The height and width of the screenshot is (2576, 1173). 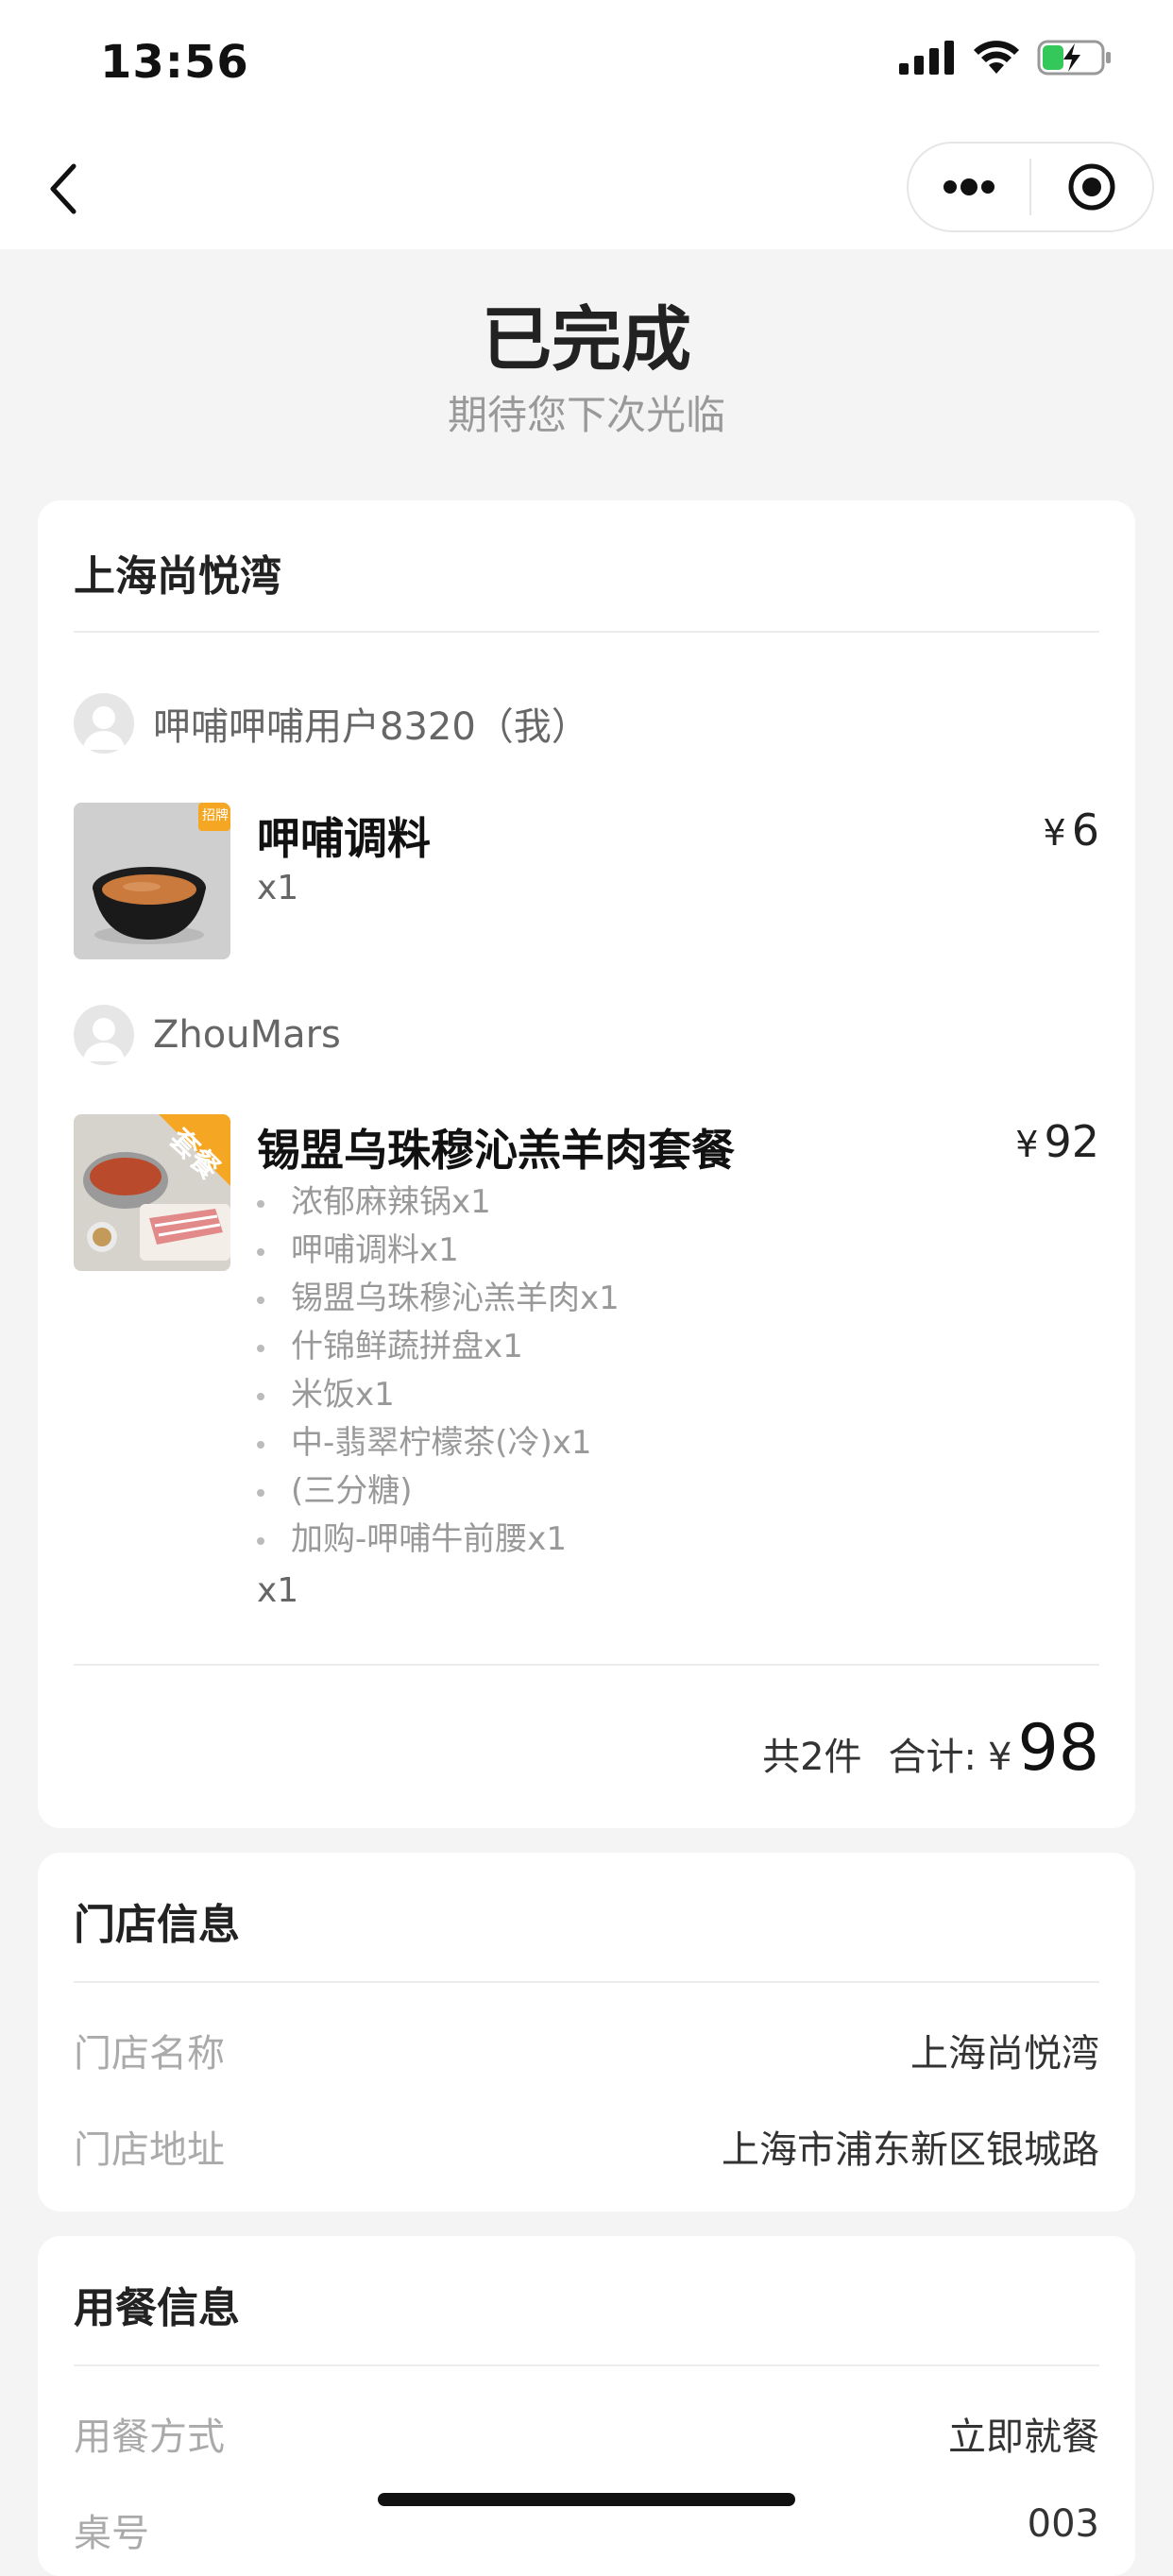 What do you see at coordinates (438, 1443) in the screenshot?
I see `set-meal-item: 中-翡翠柠檬茶(冷)x1` at bounding box center [438, 1443].